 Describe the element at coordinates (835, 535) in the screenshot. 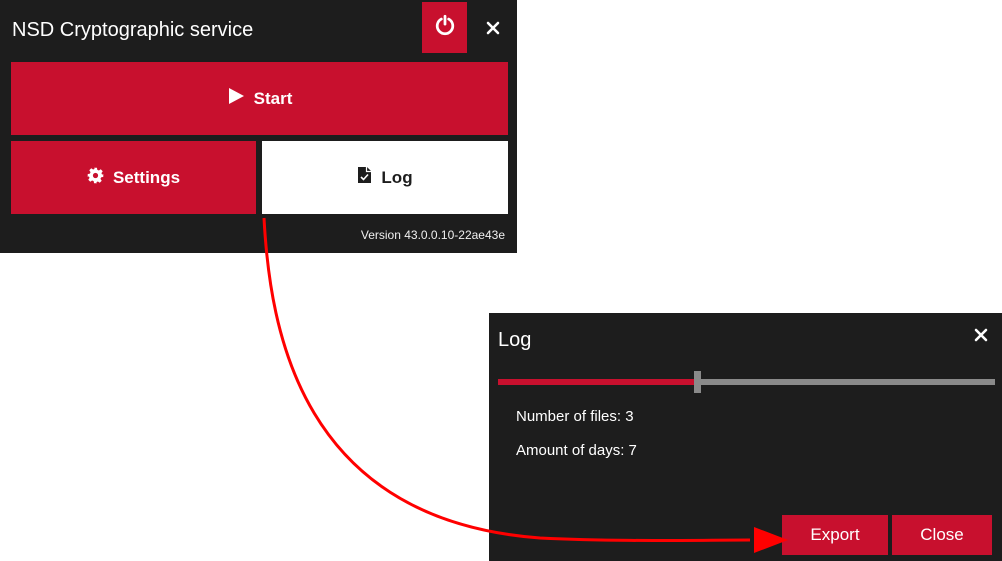

I see `export-button: Export` at that location.